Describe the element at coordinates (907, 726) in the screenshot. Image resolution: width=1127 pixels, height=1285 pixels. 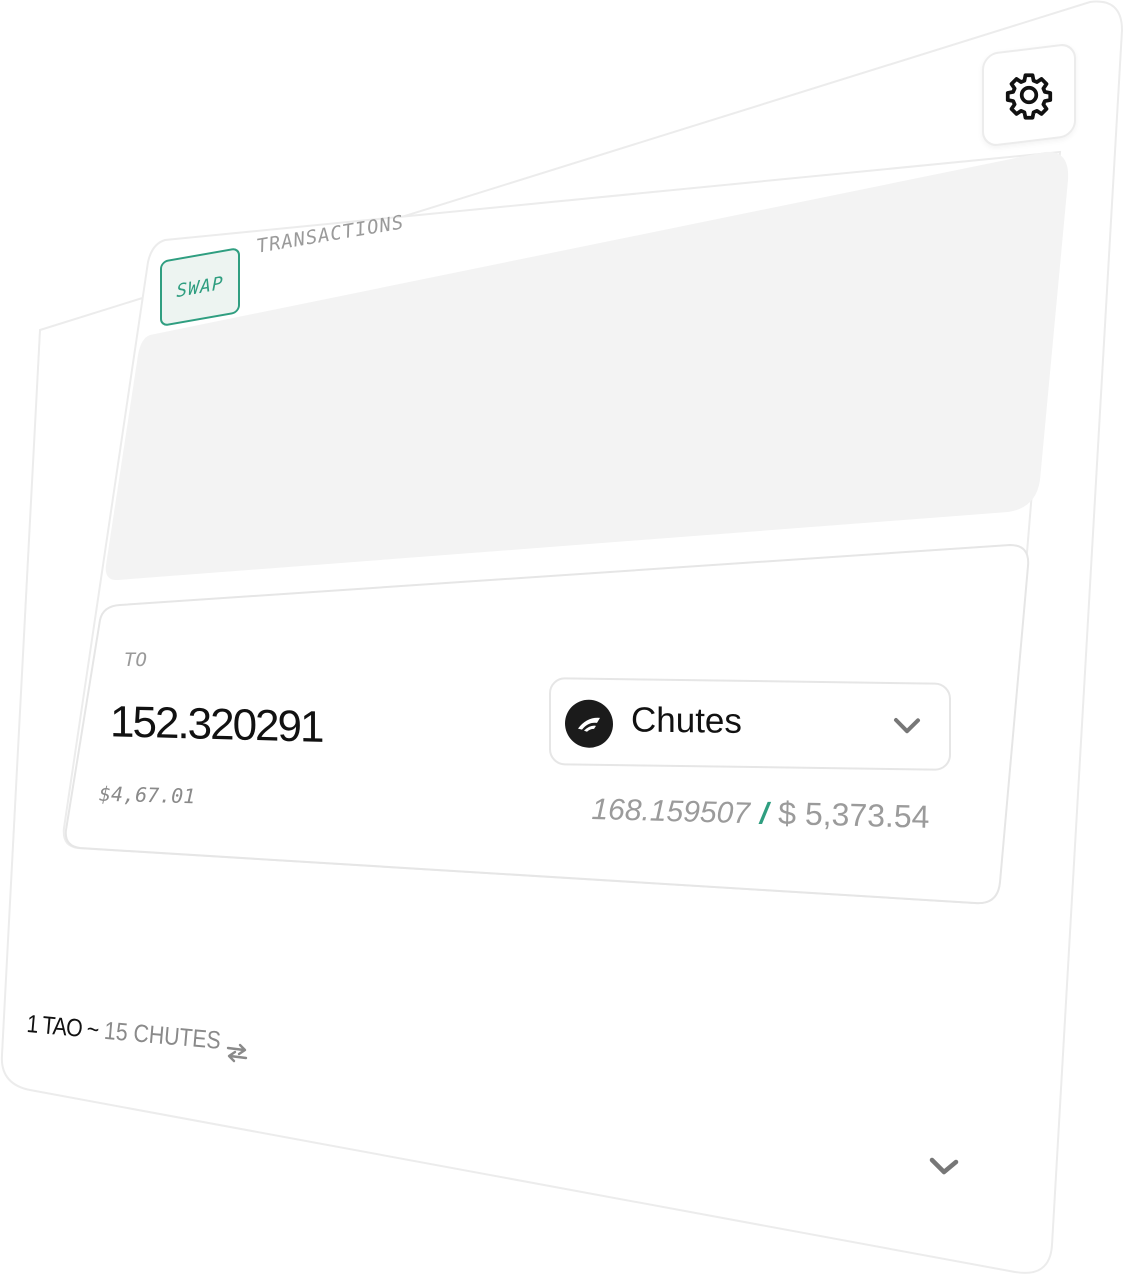
I see `chevron-down-icon` at that location.